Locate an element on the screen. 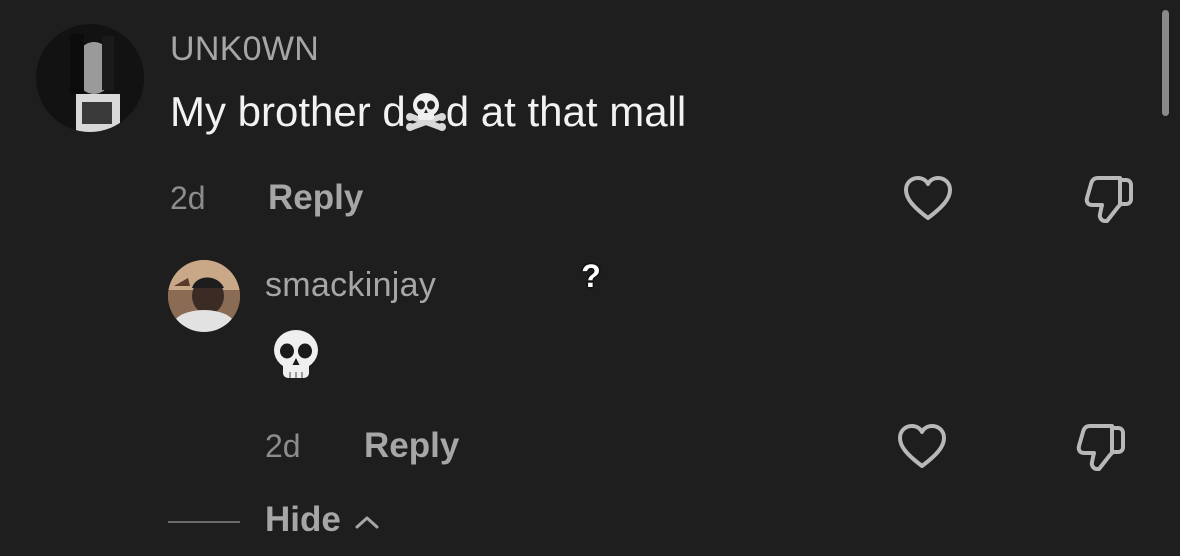 Image resolution: width=1180 pixels, height=556 pixels. reply-to-reply-button: Reply is located at coordinates (411, 446).